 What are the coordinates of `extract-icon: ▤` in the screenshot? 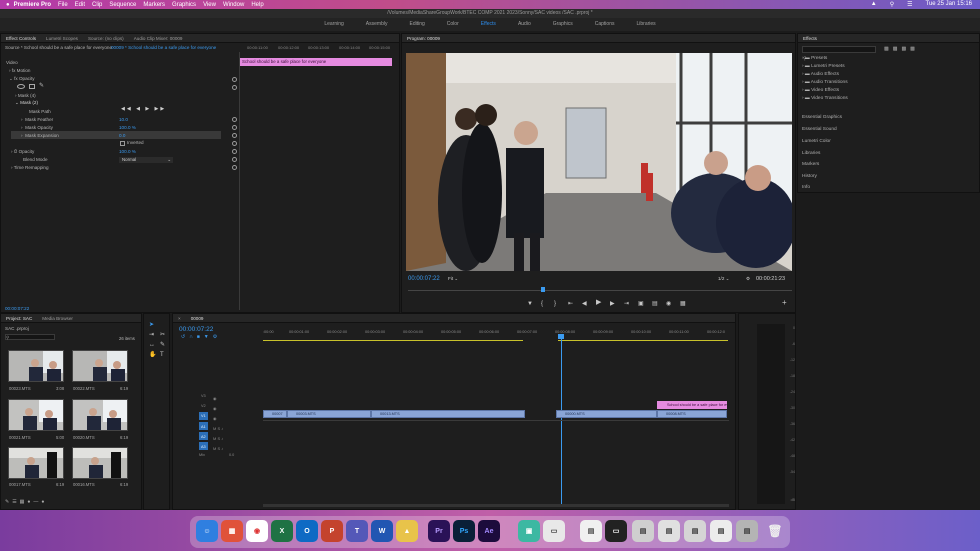 It's located at (655, 304).